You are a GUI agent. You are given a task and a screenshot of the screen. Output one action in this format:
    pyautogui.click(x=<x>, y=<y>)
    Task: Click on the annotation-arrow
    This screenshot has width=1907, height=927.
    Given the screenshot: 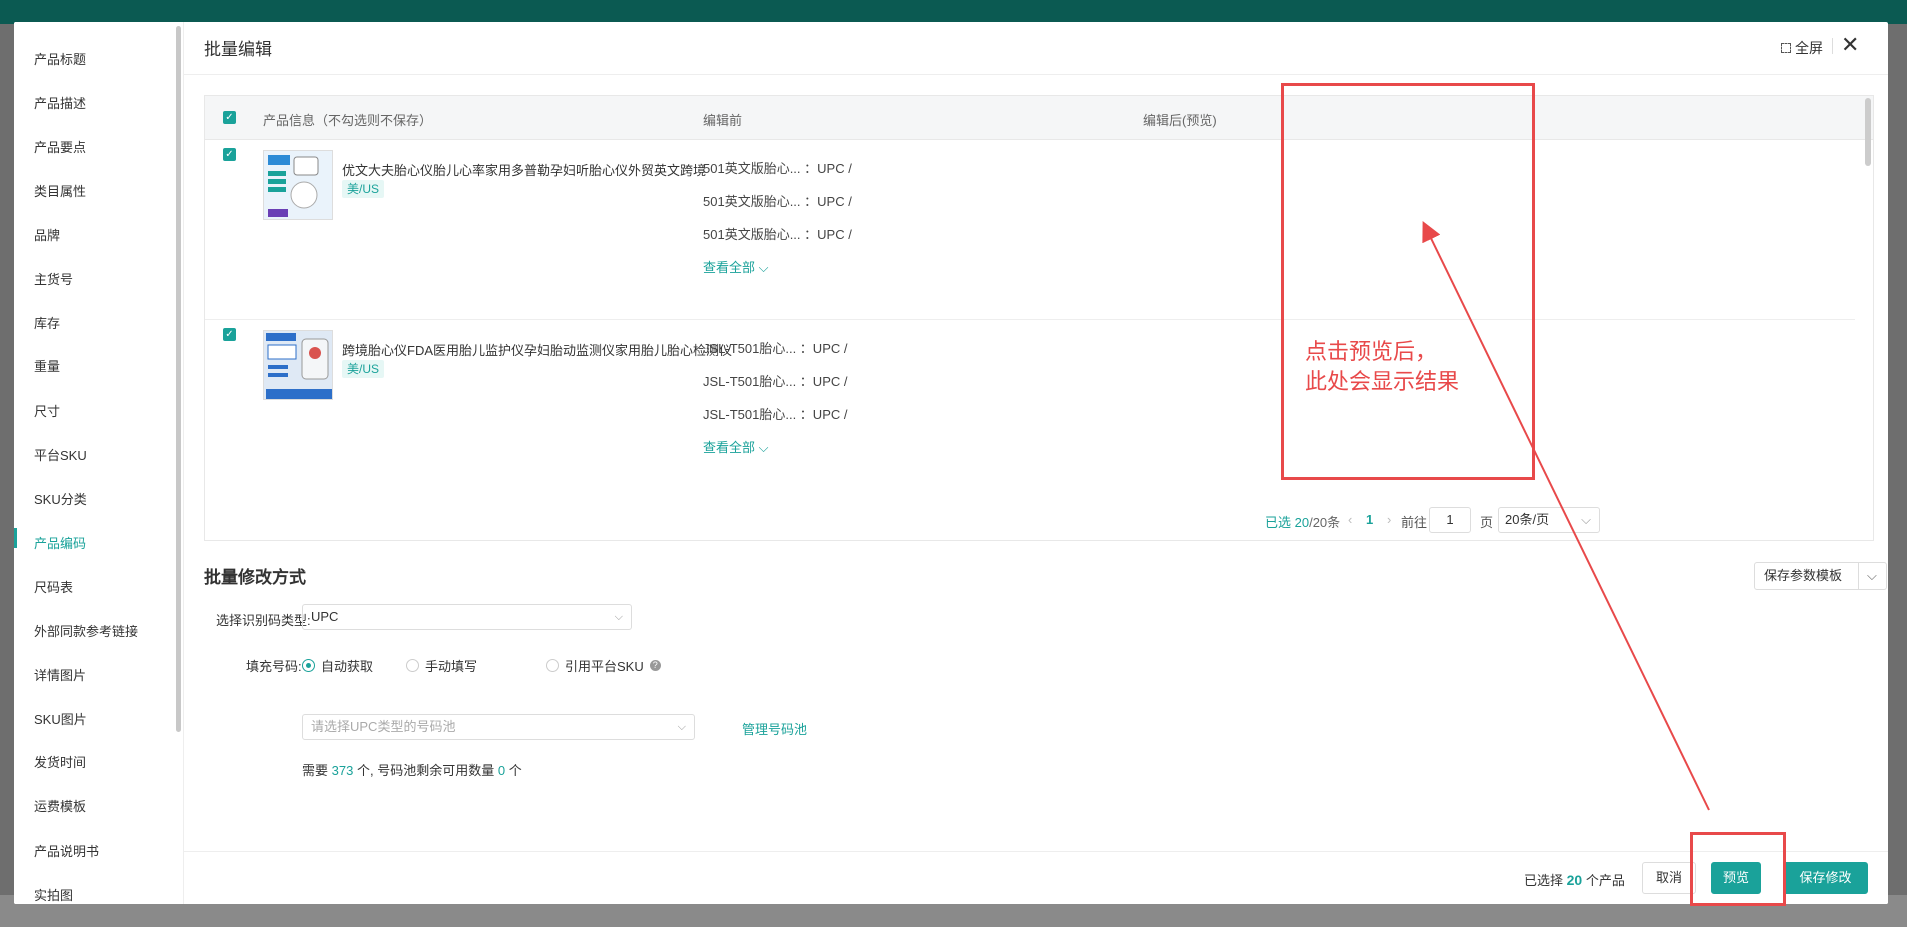 What is the action you would take?
    pyautogui.click(x=1566, y=516)
    